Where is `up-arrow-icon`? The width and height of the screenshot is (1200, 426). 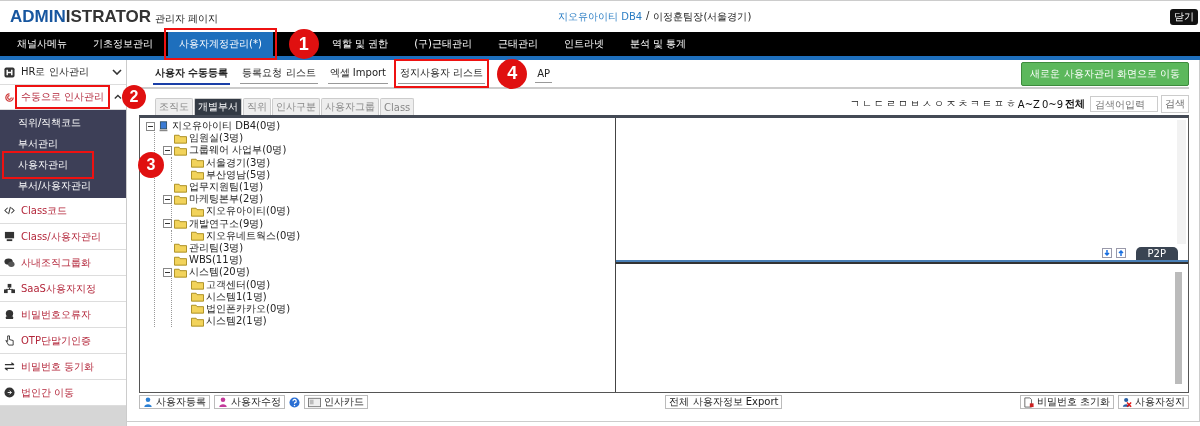
up-arrow-icon is located at coordinates (1120, 253).